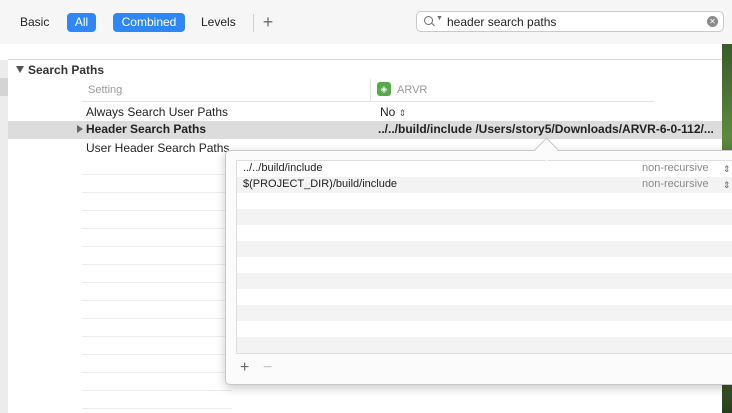  Describe the element at coordinates (368, 101) in the screenshot. I see `header-divider` at that location.